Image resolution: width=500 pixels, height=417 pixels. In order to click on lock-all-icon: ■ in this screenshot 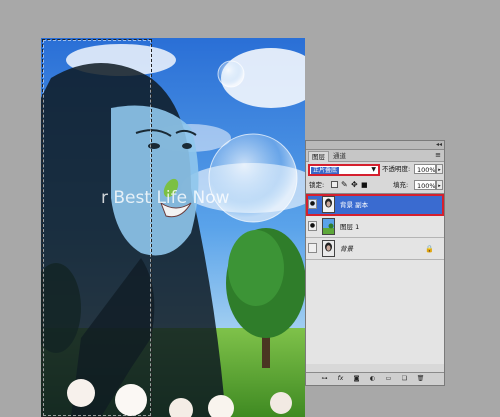, I will do `click(364, 185)`.